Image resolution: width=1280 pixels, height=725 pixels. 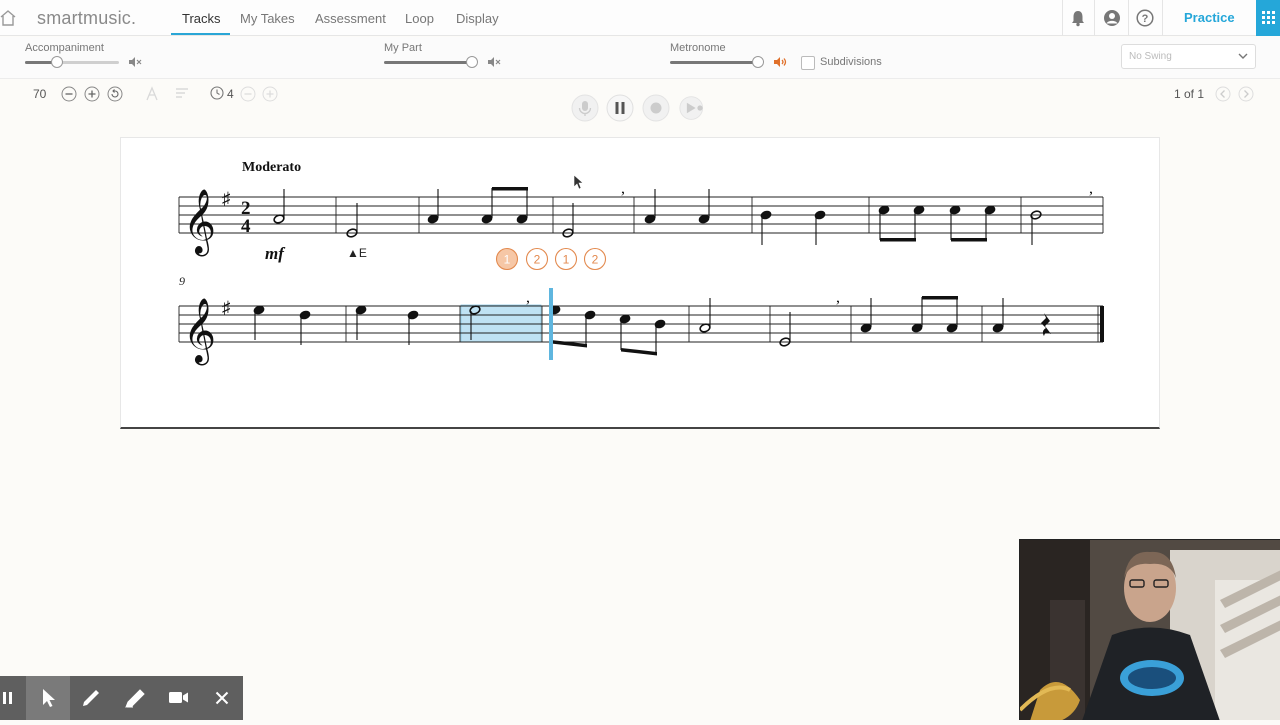 I want to click on annotation-toolbar, so click(x=121, y=698).